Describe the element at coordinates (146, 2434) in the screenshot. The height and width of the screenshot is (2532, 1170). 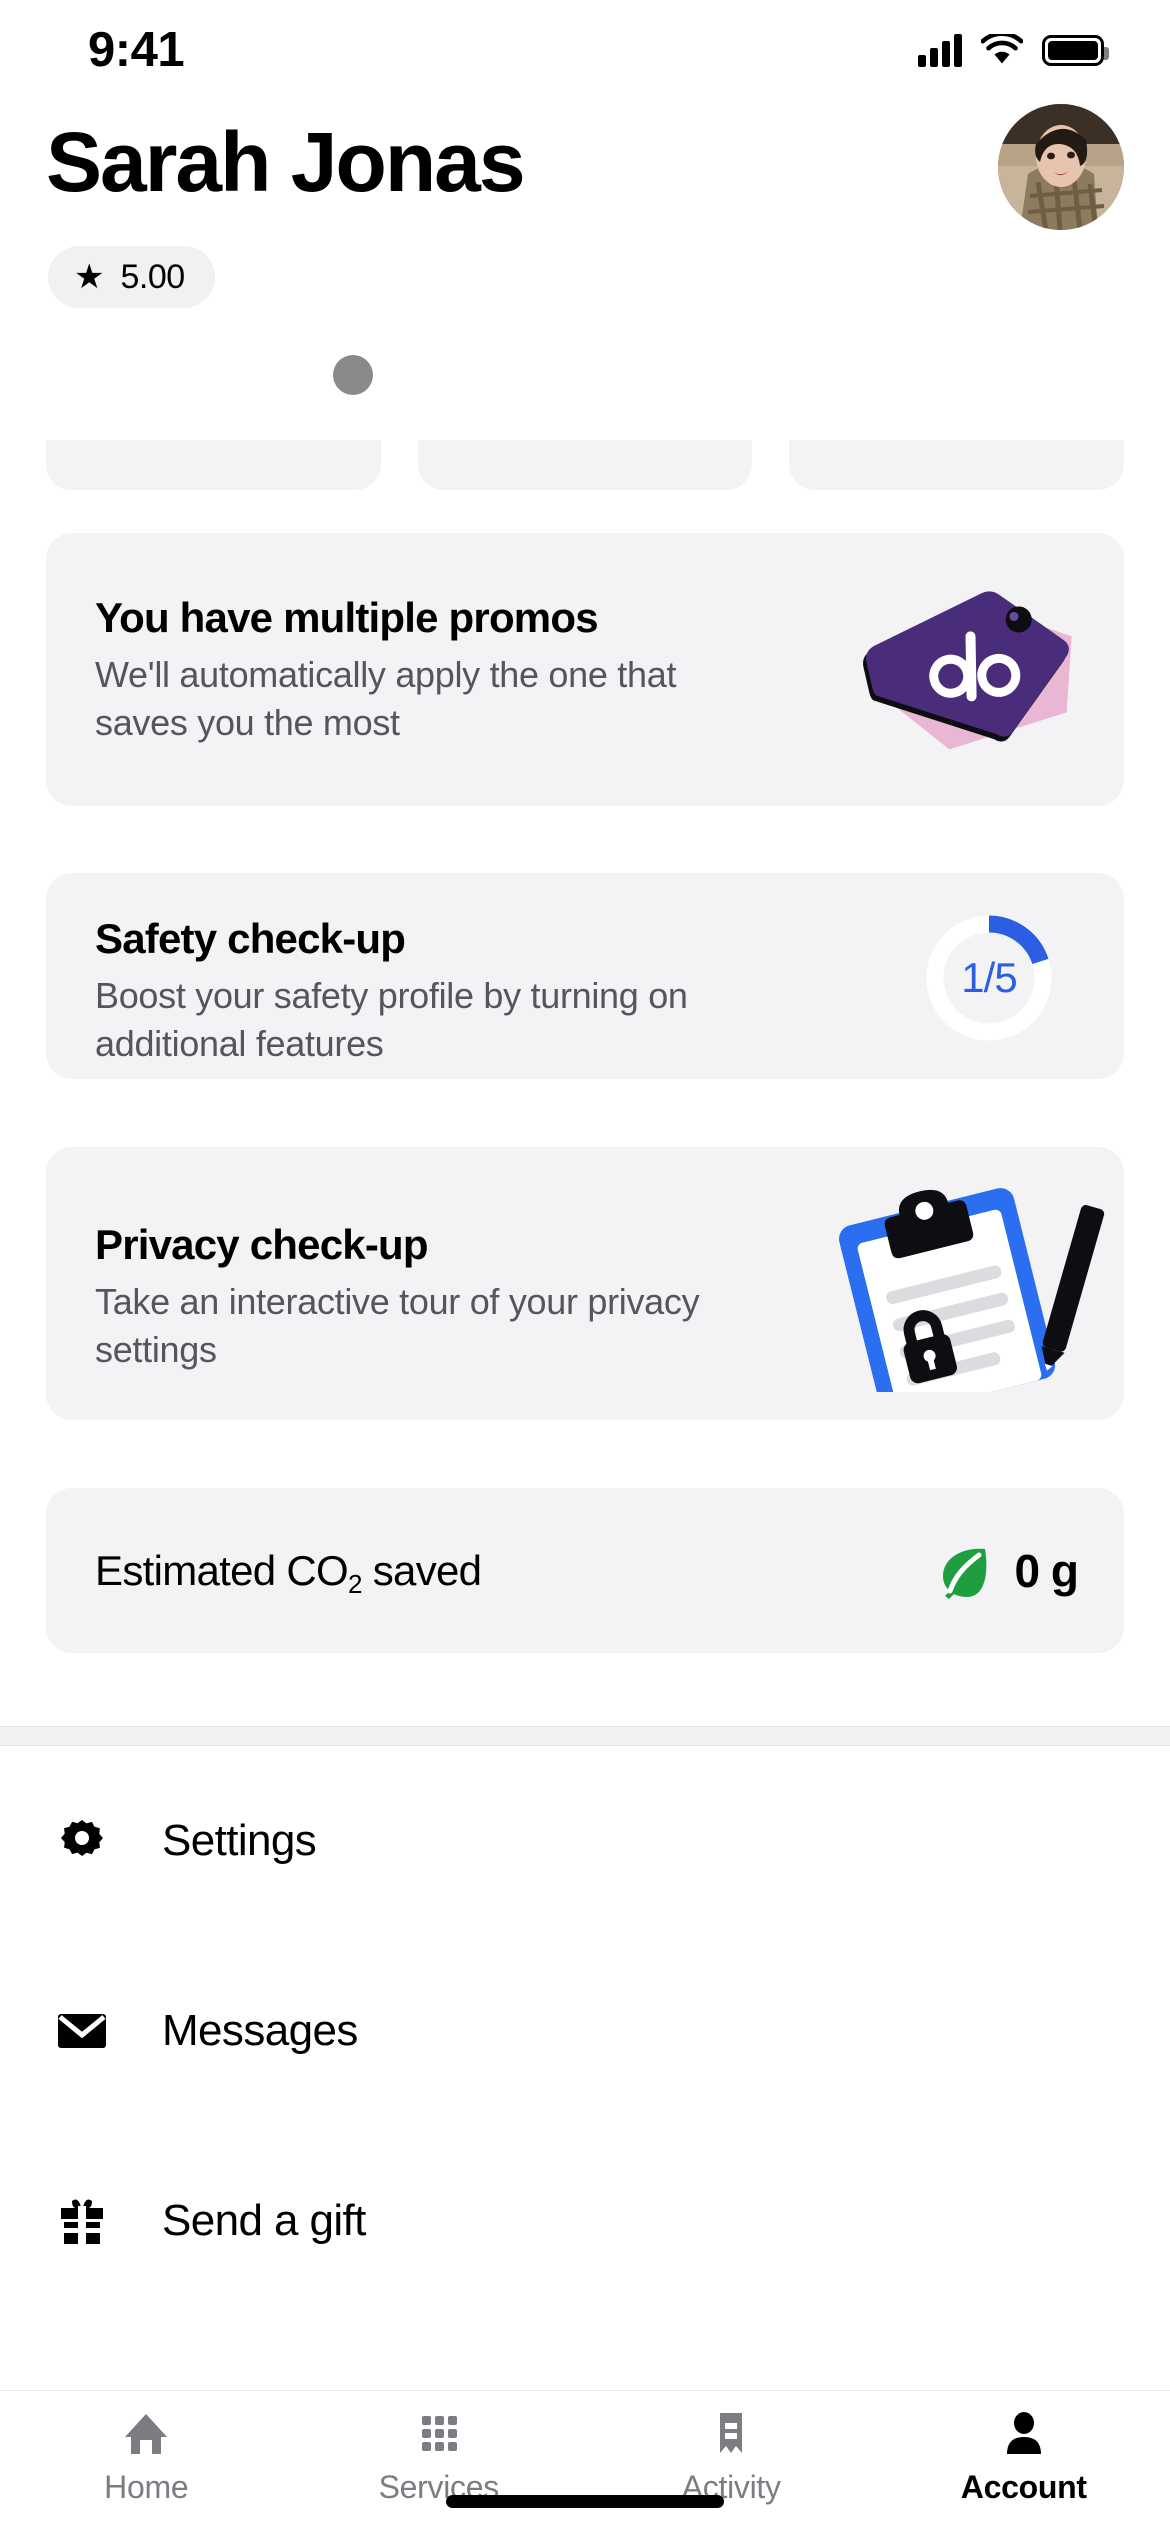
I see `home-icon` at that location.